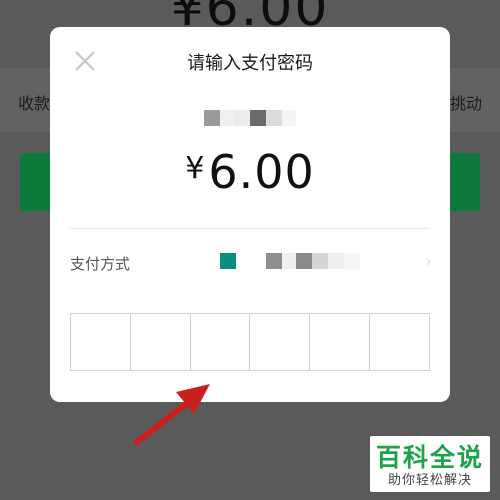 The height and width of the screenshot is (500, 500). I want to click on background-left-label: 收款, so click(34, 103).